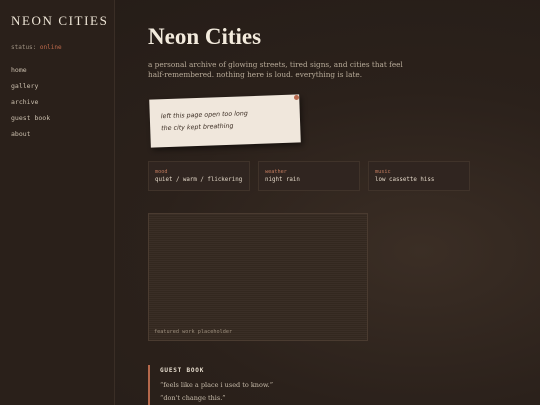  Describe the element at coordinates (282, 180) in the screenshot. I see `info-card-value: night rain` at that location.